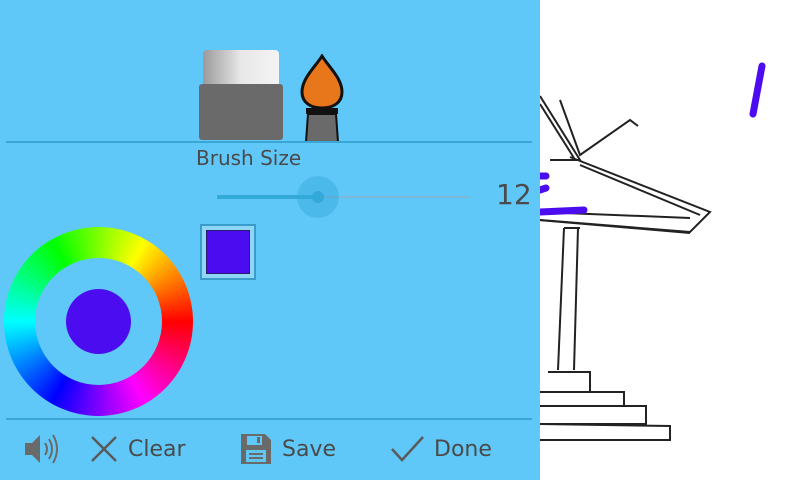 The height and width of the screenshot is (480, 800). Describe the element at coordinates (463, 449) in the screenshot. I see `done-button-label: Done` at that location.